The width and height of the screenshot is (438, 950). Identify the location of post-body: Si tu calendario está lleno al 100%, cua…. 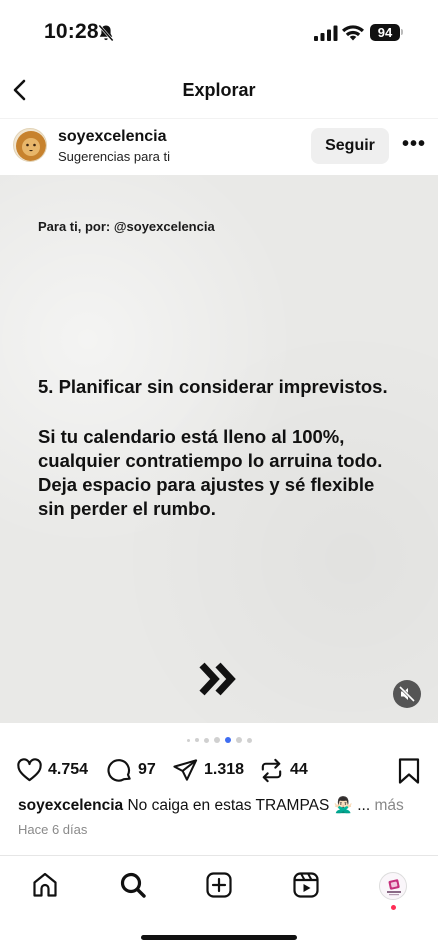
(228, 473).